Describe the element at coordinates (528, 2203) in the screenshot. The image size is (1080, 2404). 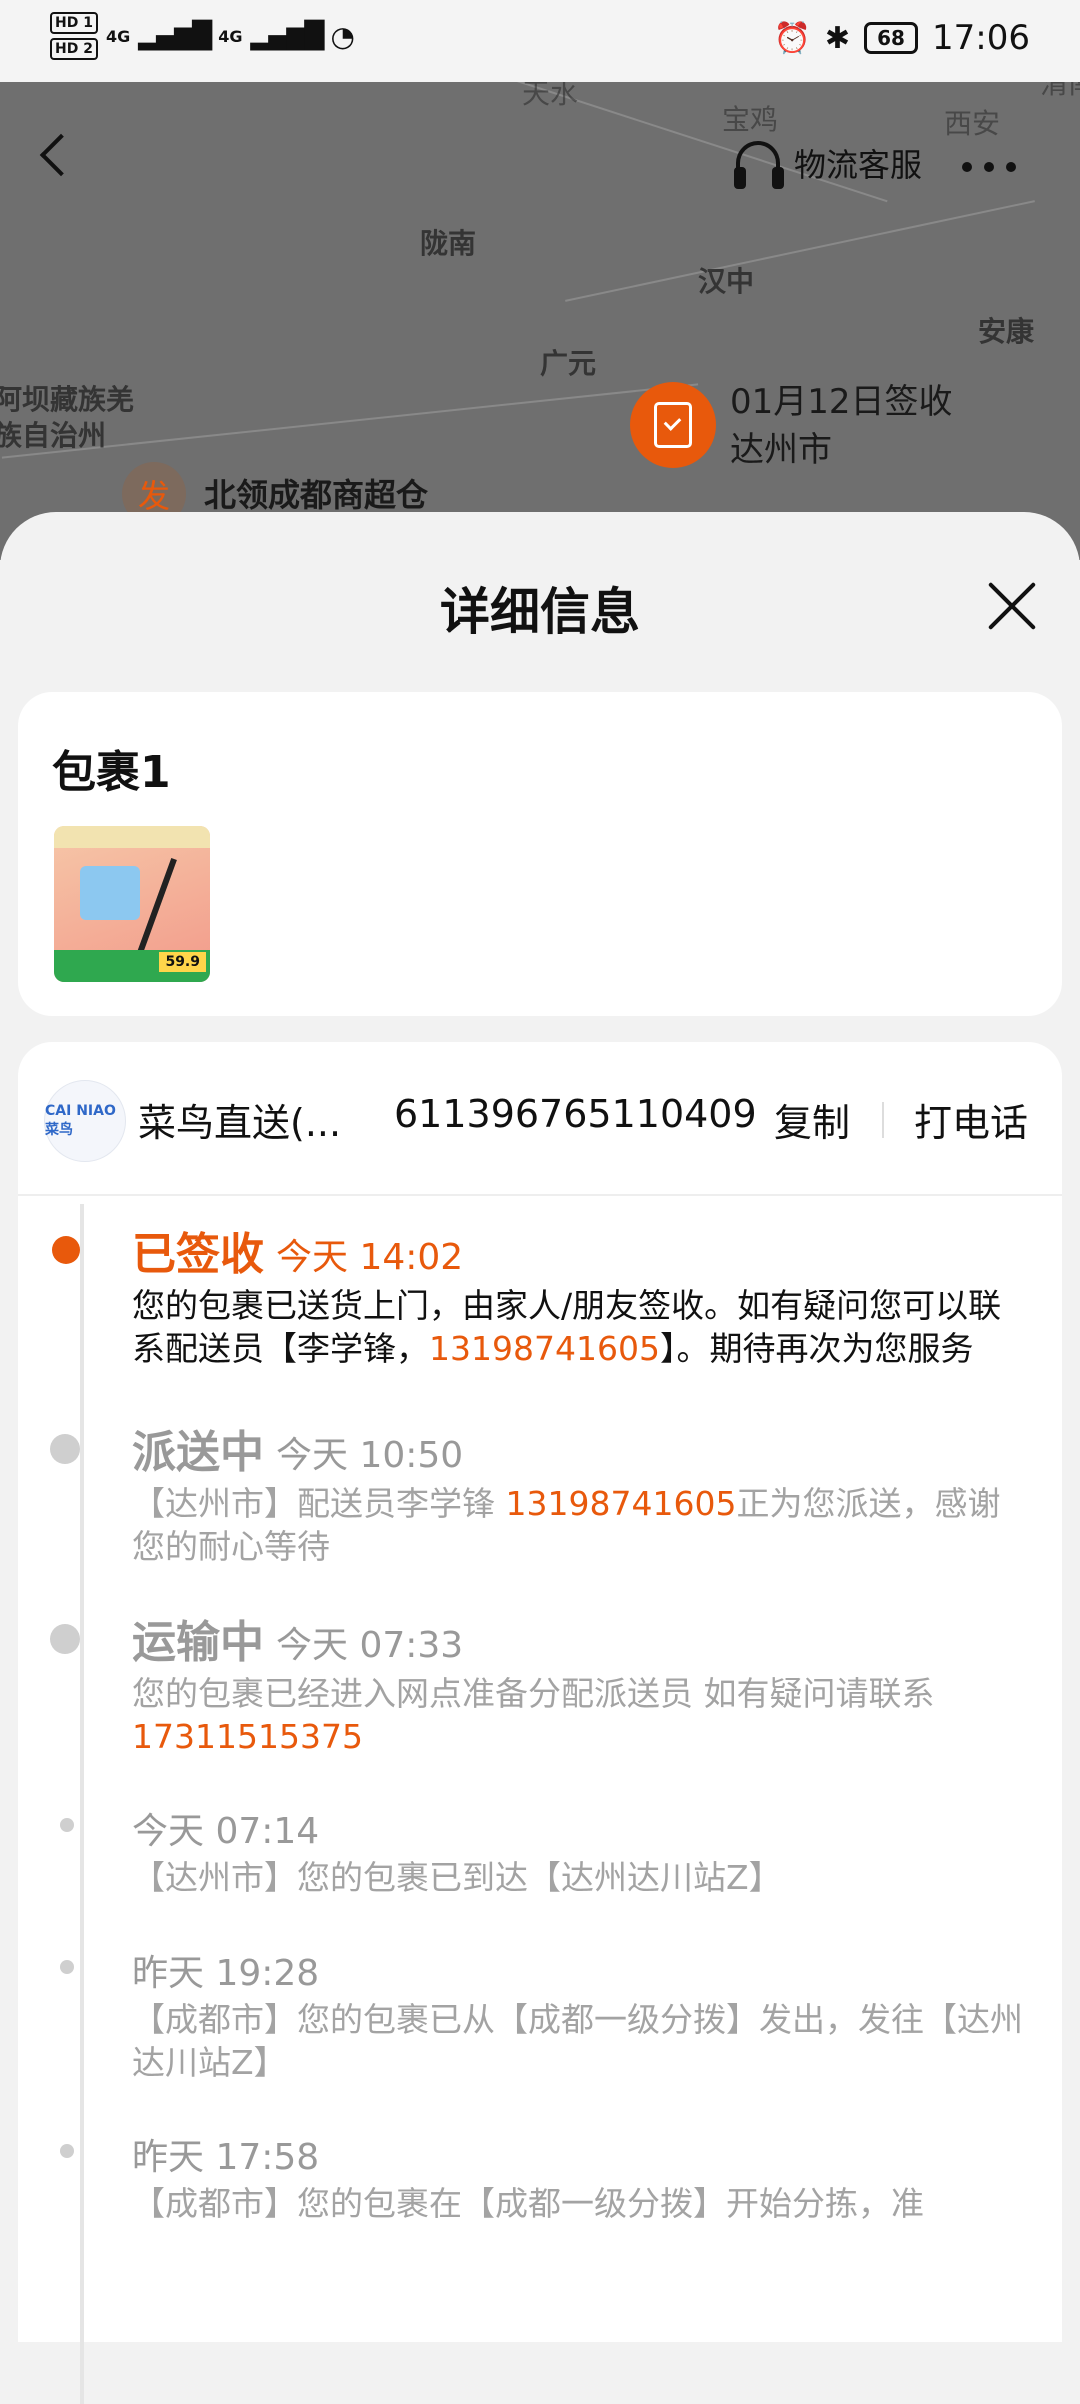
I see `event-desc: 【成都市】您的包裹在【成都一级分拨】开始分拣，准` at that location.